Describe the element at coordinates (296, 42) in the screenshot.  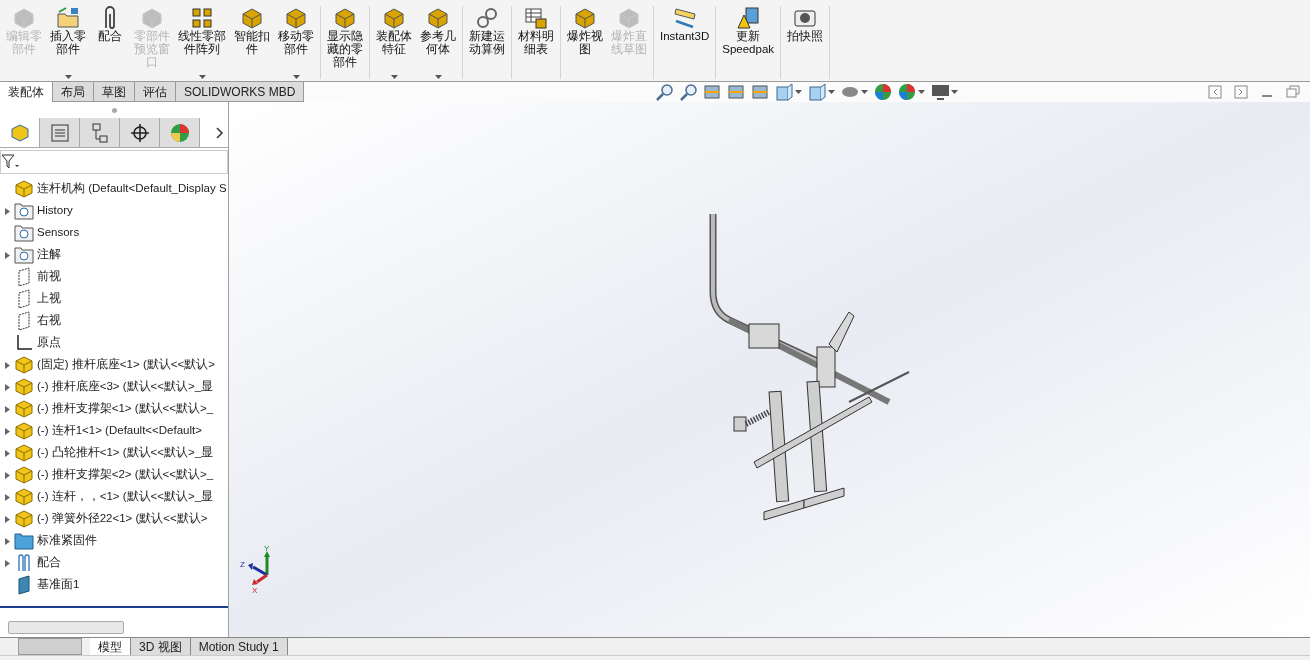
I see `toolbar-button: 移动零 部件` at that location.